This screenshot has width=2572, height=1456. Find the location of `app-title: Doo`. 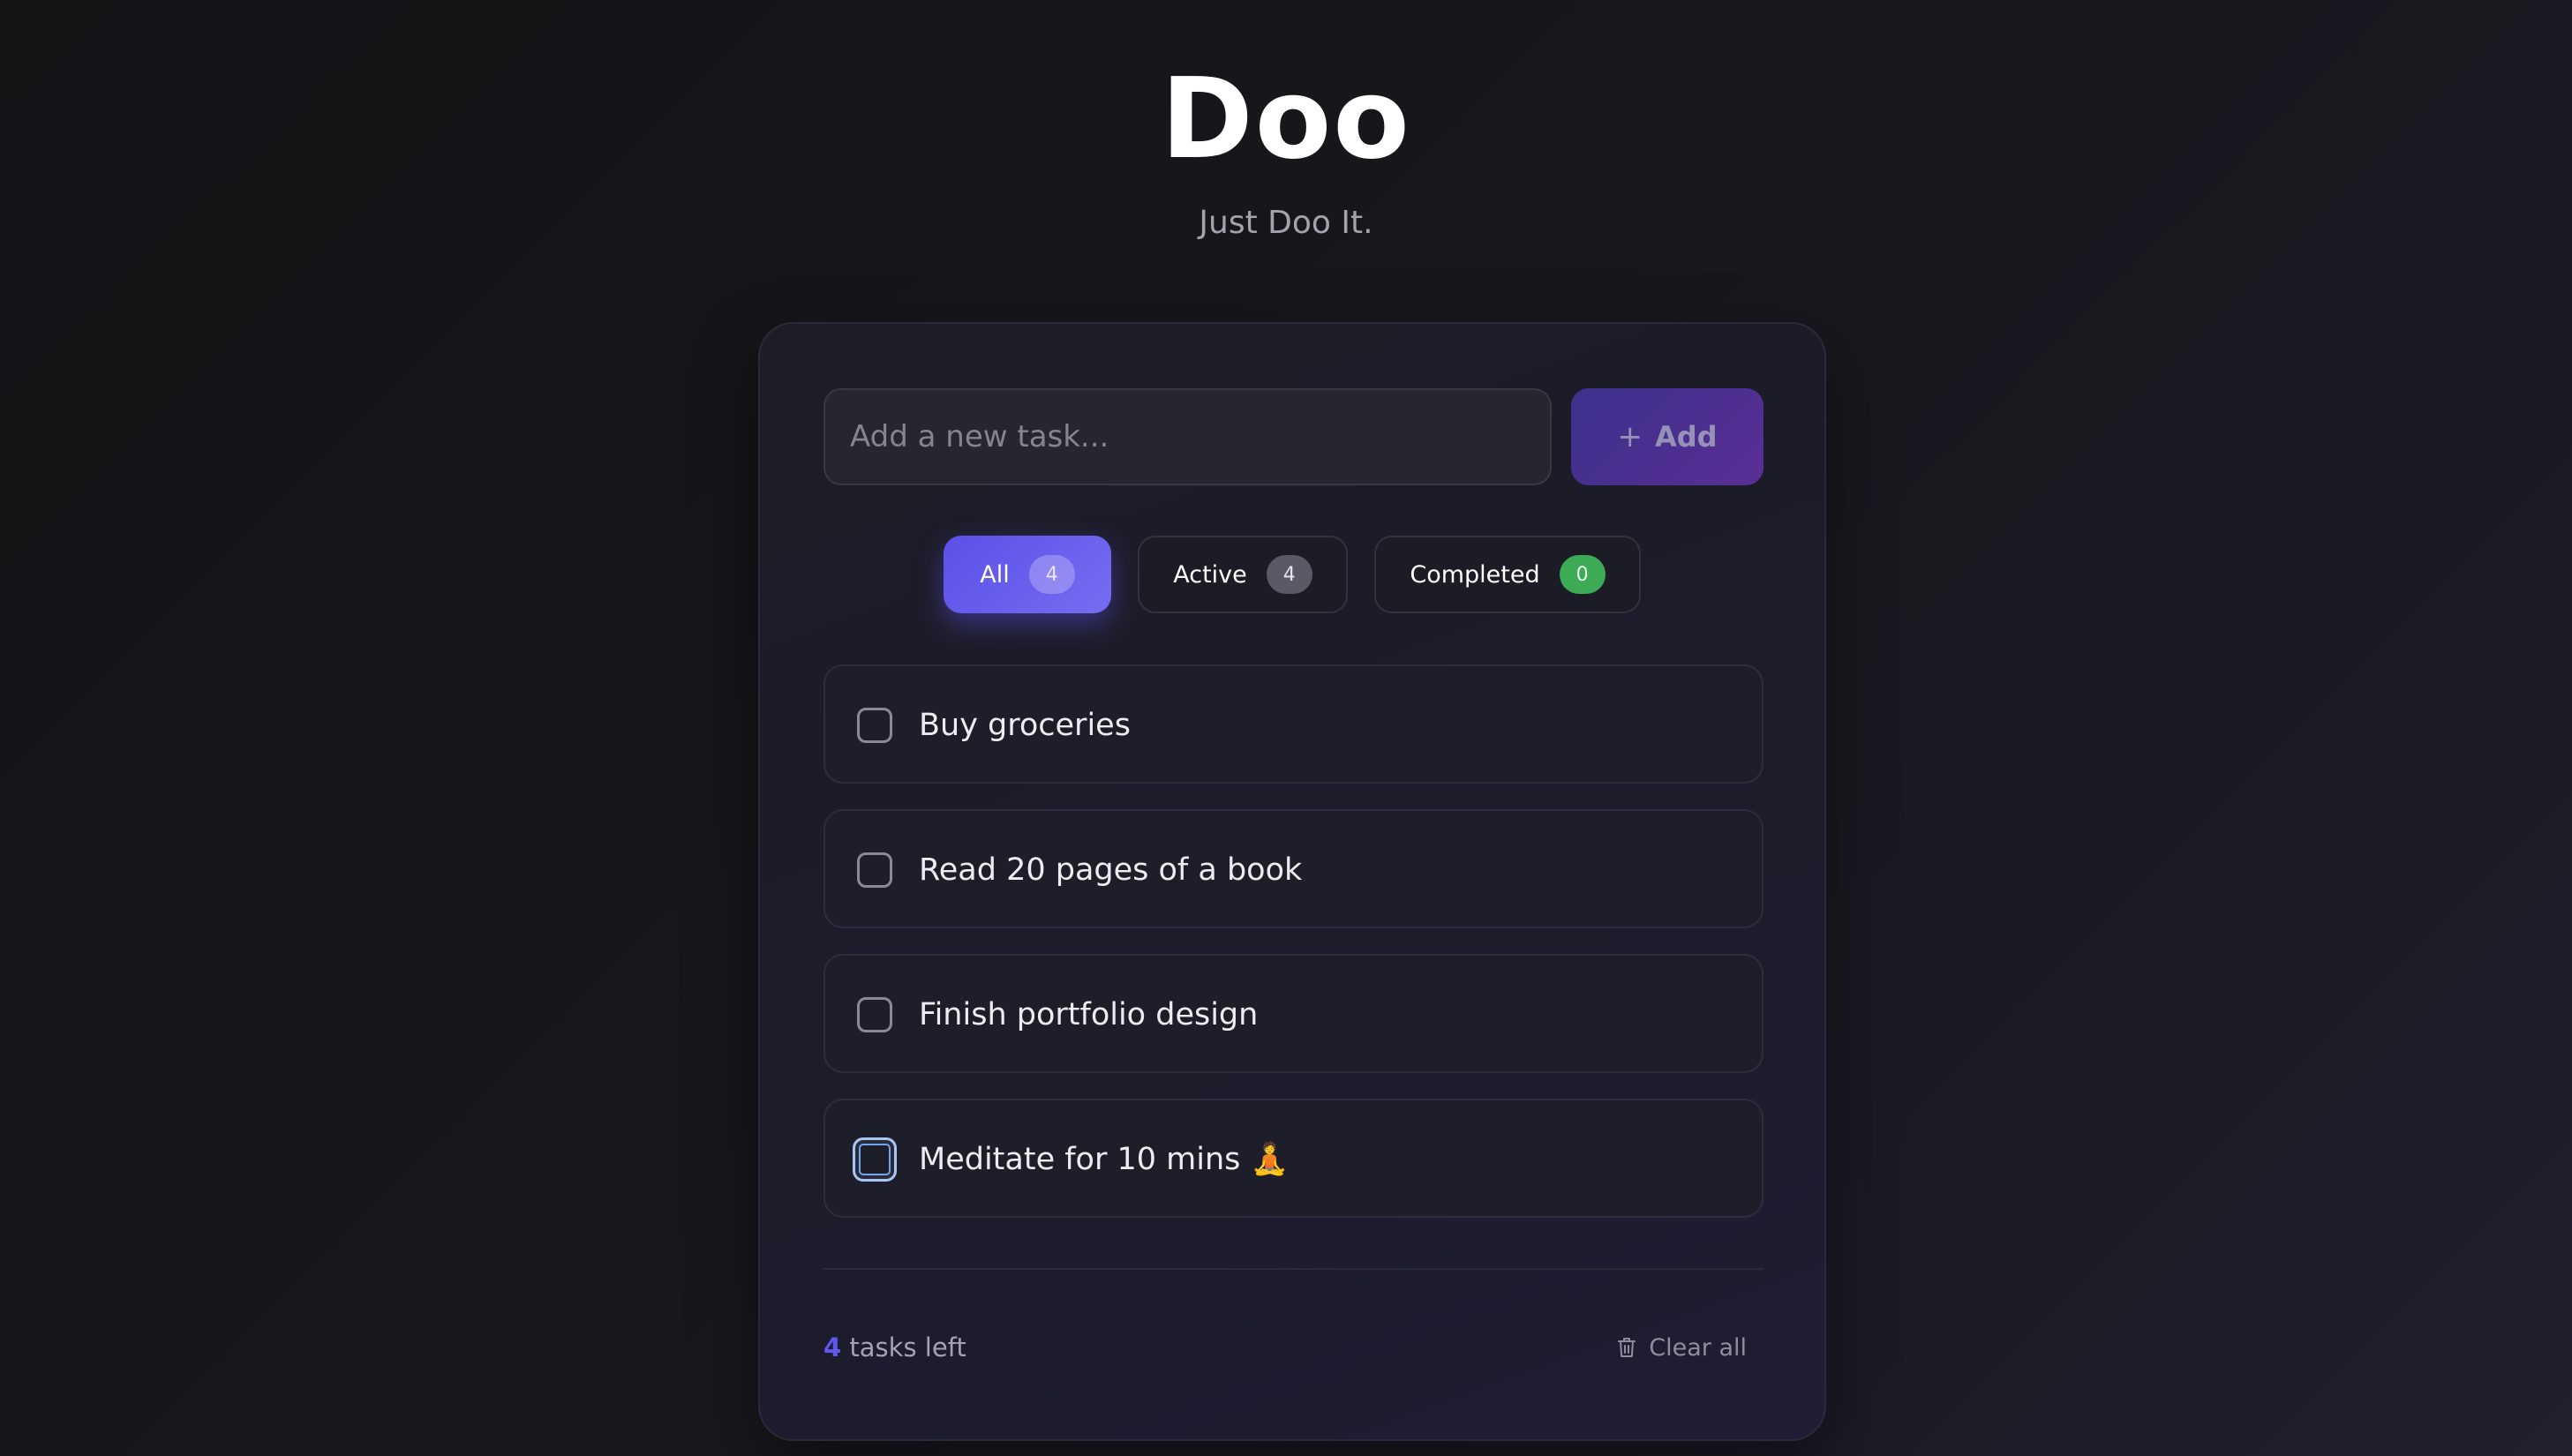

app-title: Doo is located at coordinates (1286, 119).